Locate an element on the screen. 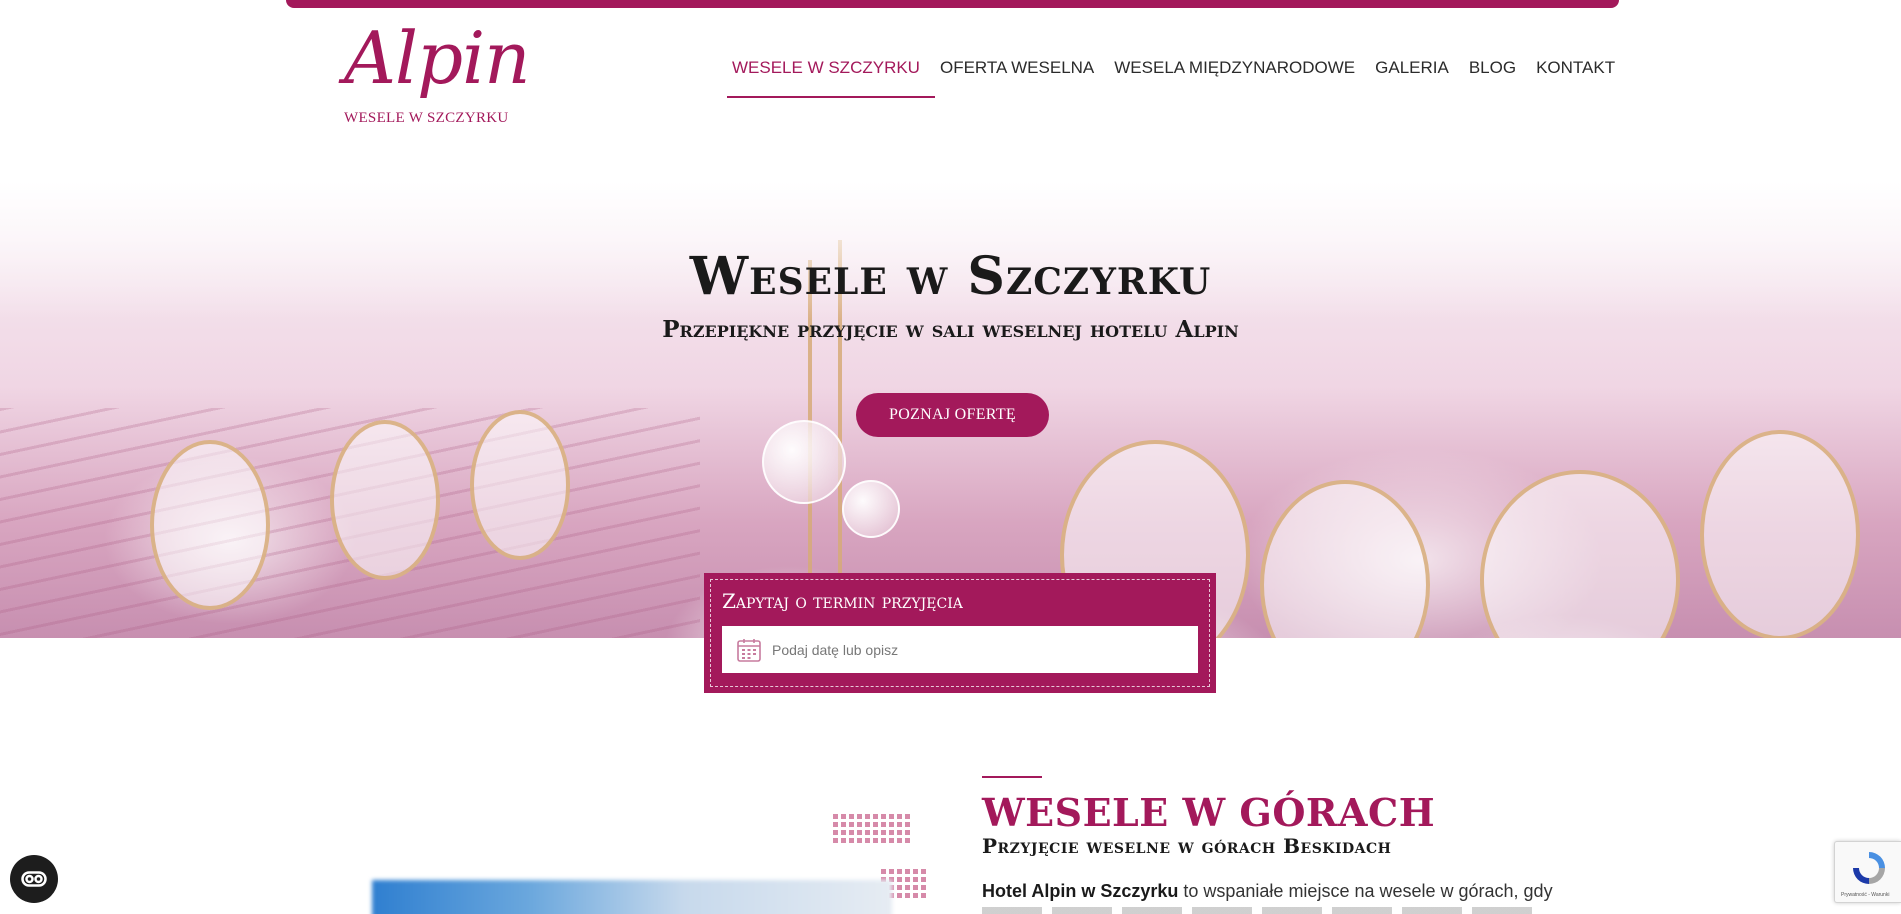 The height and width of the screenshot is (914, 1901). poznaj-oferte-button: POZNAJ OFERTĘ is located at coordinates (952, 415).